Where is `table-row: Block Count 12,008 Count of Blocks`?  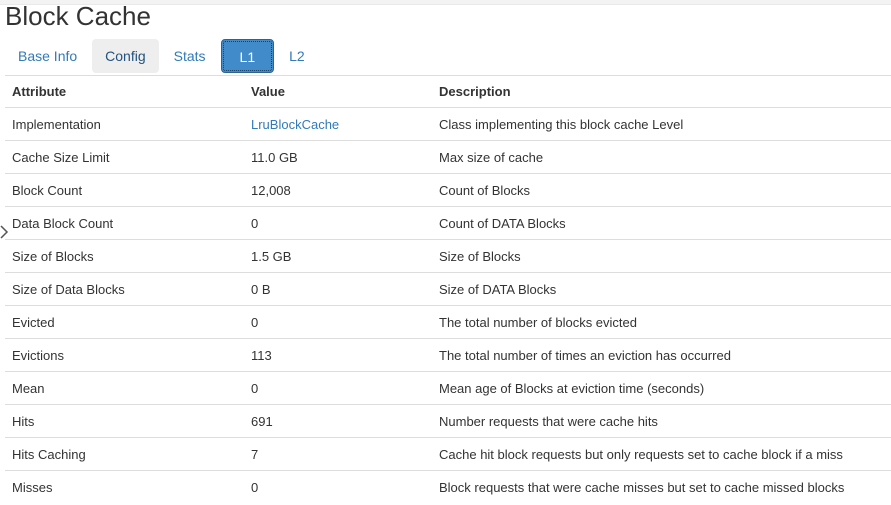 table-row: Block Count 12,008 Count of Blocks is located at coordinates (448, 190).